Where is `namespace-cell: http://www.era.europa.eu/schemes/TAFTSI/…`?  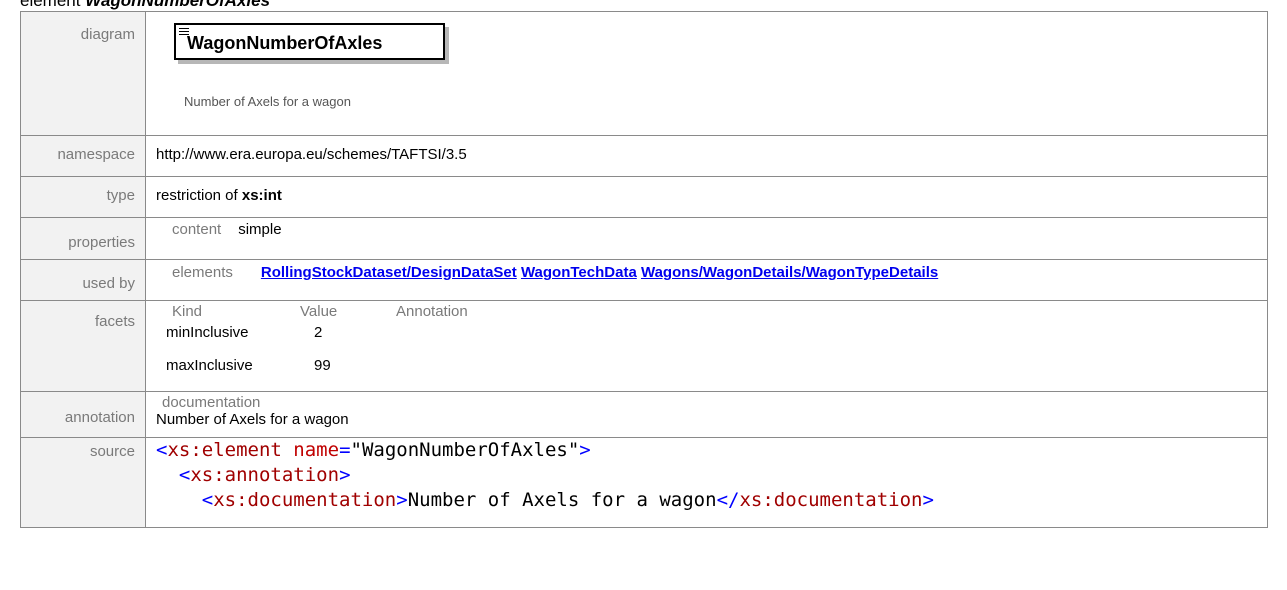
namespace-cell: http://www.era.europa.eu/schemes/TAFTSI/… is located at coordinates (706, 156).